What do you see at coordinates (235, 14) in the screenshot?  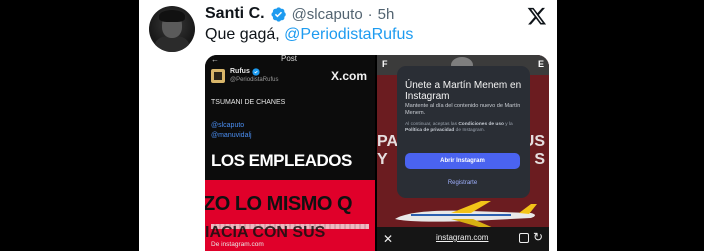 I see `author-name: Santi C.` at bounding box center [235, 14].